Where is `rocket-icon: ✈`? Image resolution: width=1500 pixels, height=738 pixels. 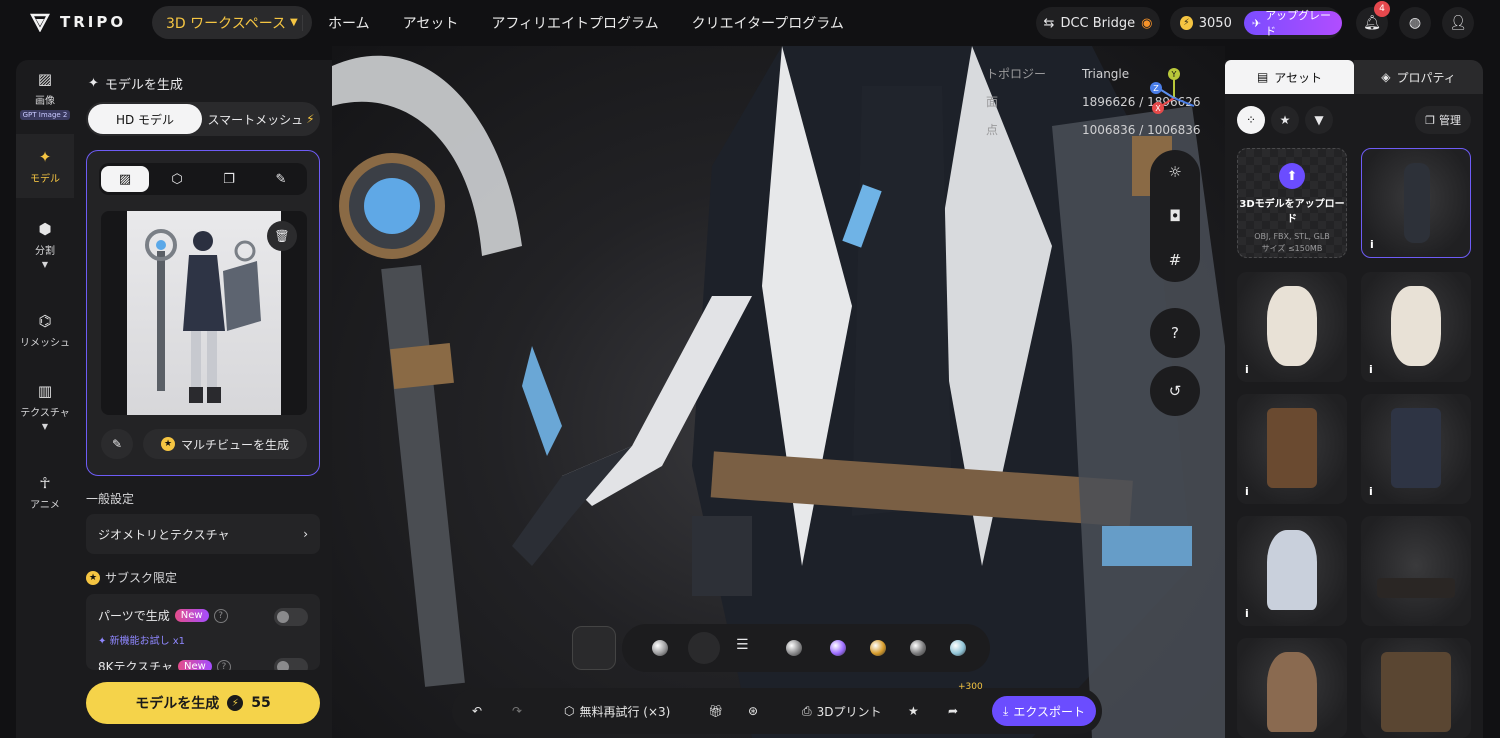 rocket-icon: ✈ is located at coordinates (1256, 23).